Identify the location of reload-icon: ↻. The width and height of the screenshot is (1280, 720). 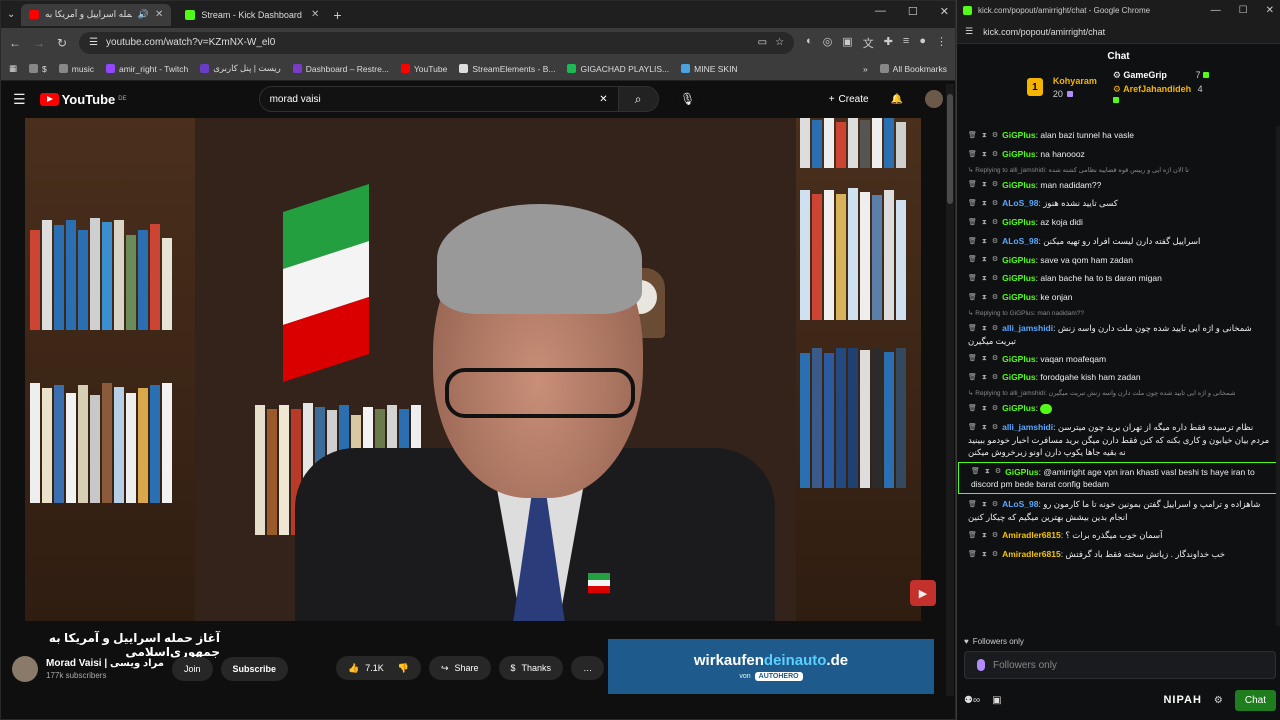
(62, 43).